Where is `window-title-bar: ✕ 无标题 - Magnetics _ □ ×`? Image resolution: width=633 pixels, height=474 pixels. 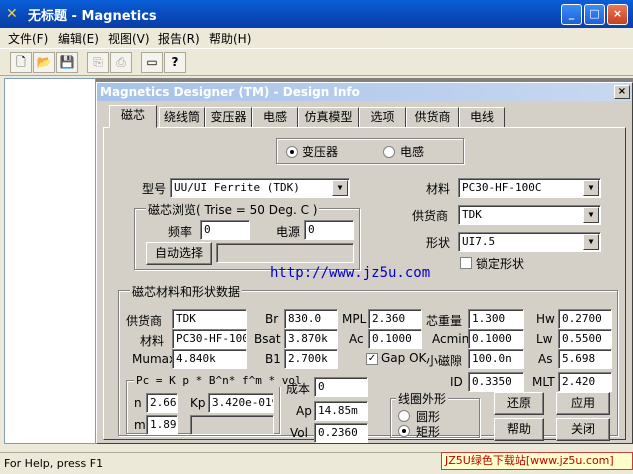
window-title-bar: ✕ 无标题 - Magnetics _ □ × is located at coordinates (316, 14).